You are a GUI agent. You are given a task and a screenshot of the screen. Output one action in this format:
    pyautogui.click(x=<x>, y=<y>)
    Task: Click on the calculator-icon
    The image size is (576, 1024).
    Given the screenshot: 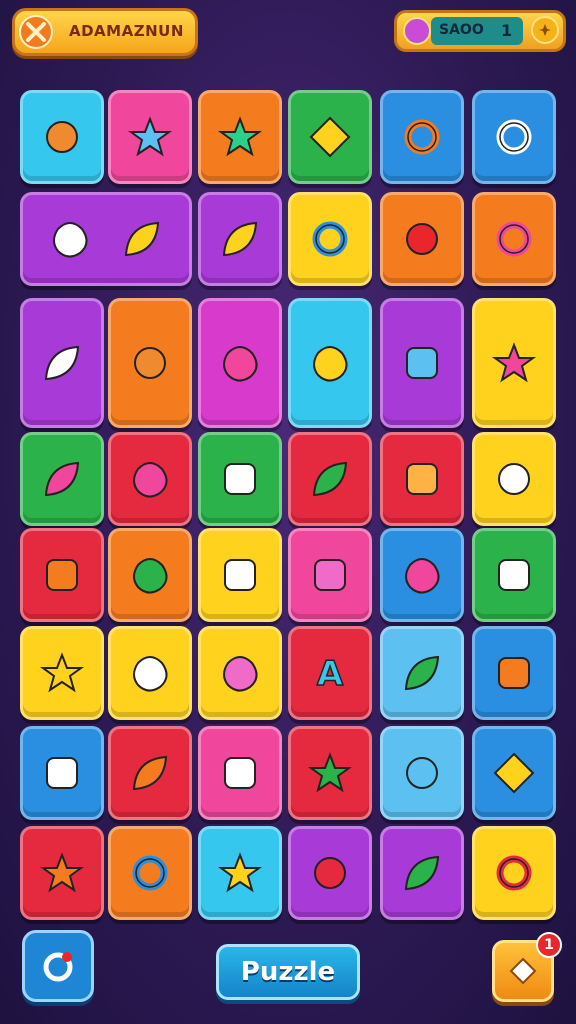 What is the action you would take?
    pyautogui.click(x=62, y=773)
    